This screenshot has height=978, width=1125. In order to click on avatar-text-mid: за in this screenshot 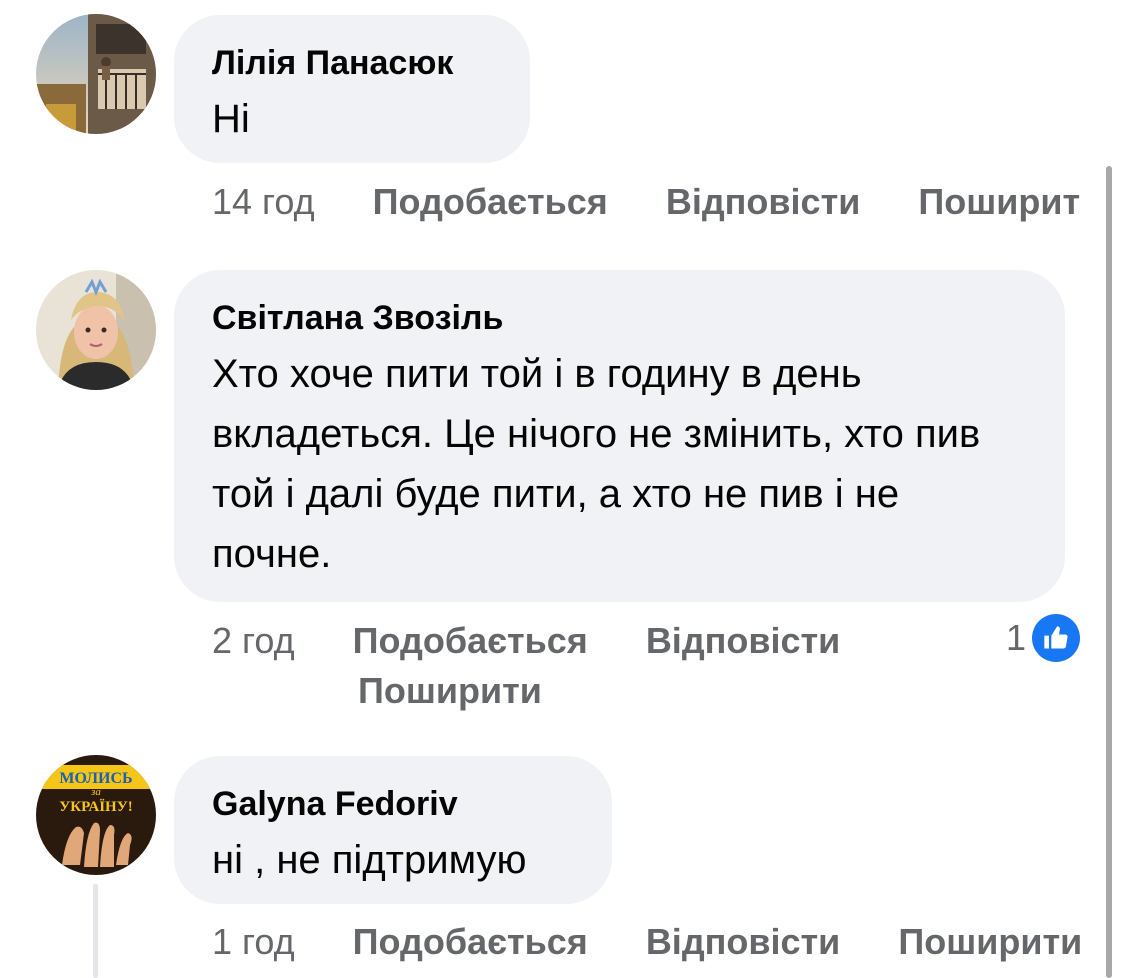, I will do `click(95, 792)`.